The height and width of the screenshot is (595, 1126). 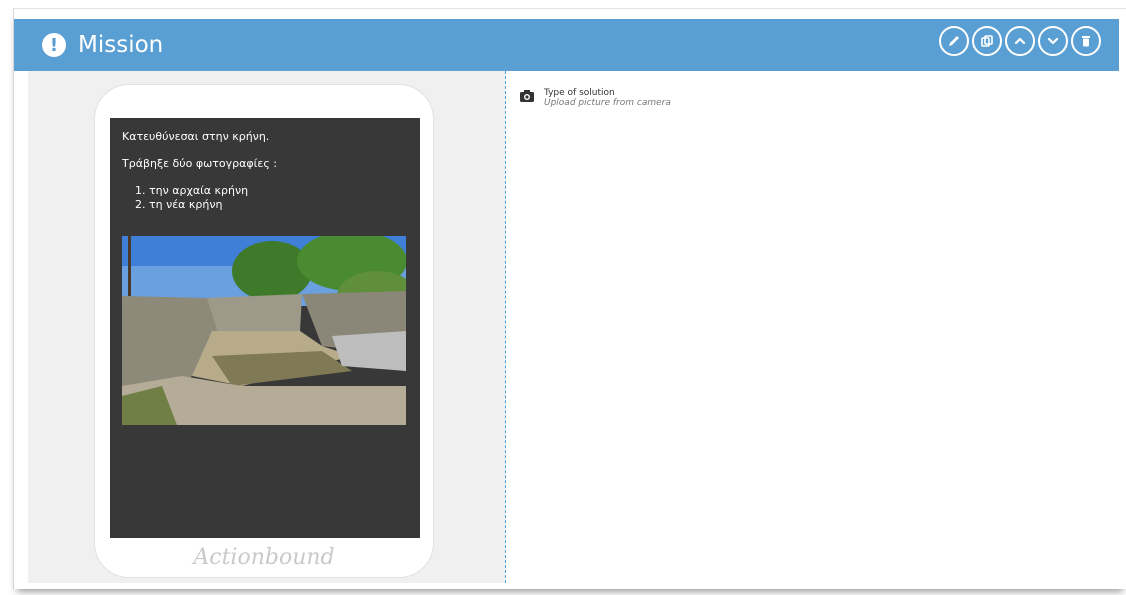 I want to click on camera-icon, so click(x=527, y=96).